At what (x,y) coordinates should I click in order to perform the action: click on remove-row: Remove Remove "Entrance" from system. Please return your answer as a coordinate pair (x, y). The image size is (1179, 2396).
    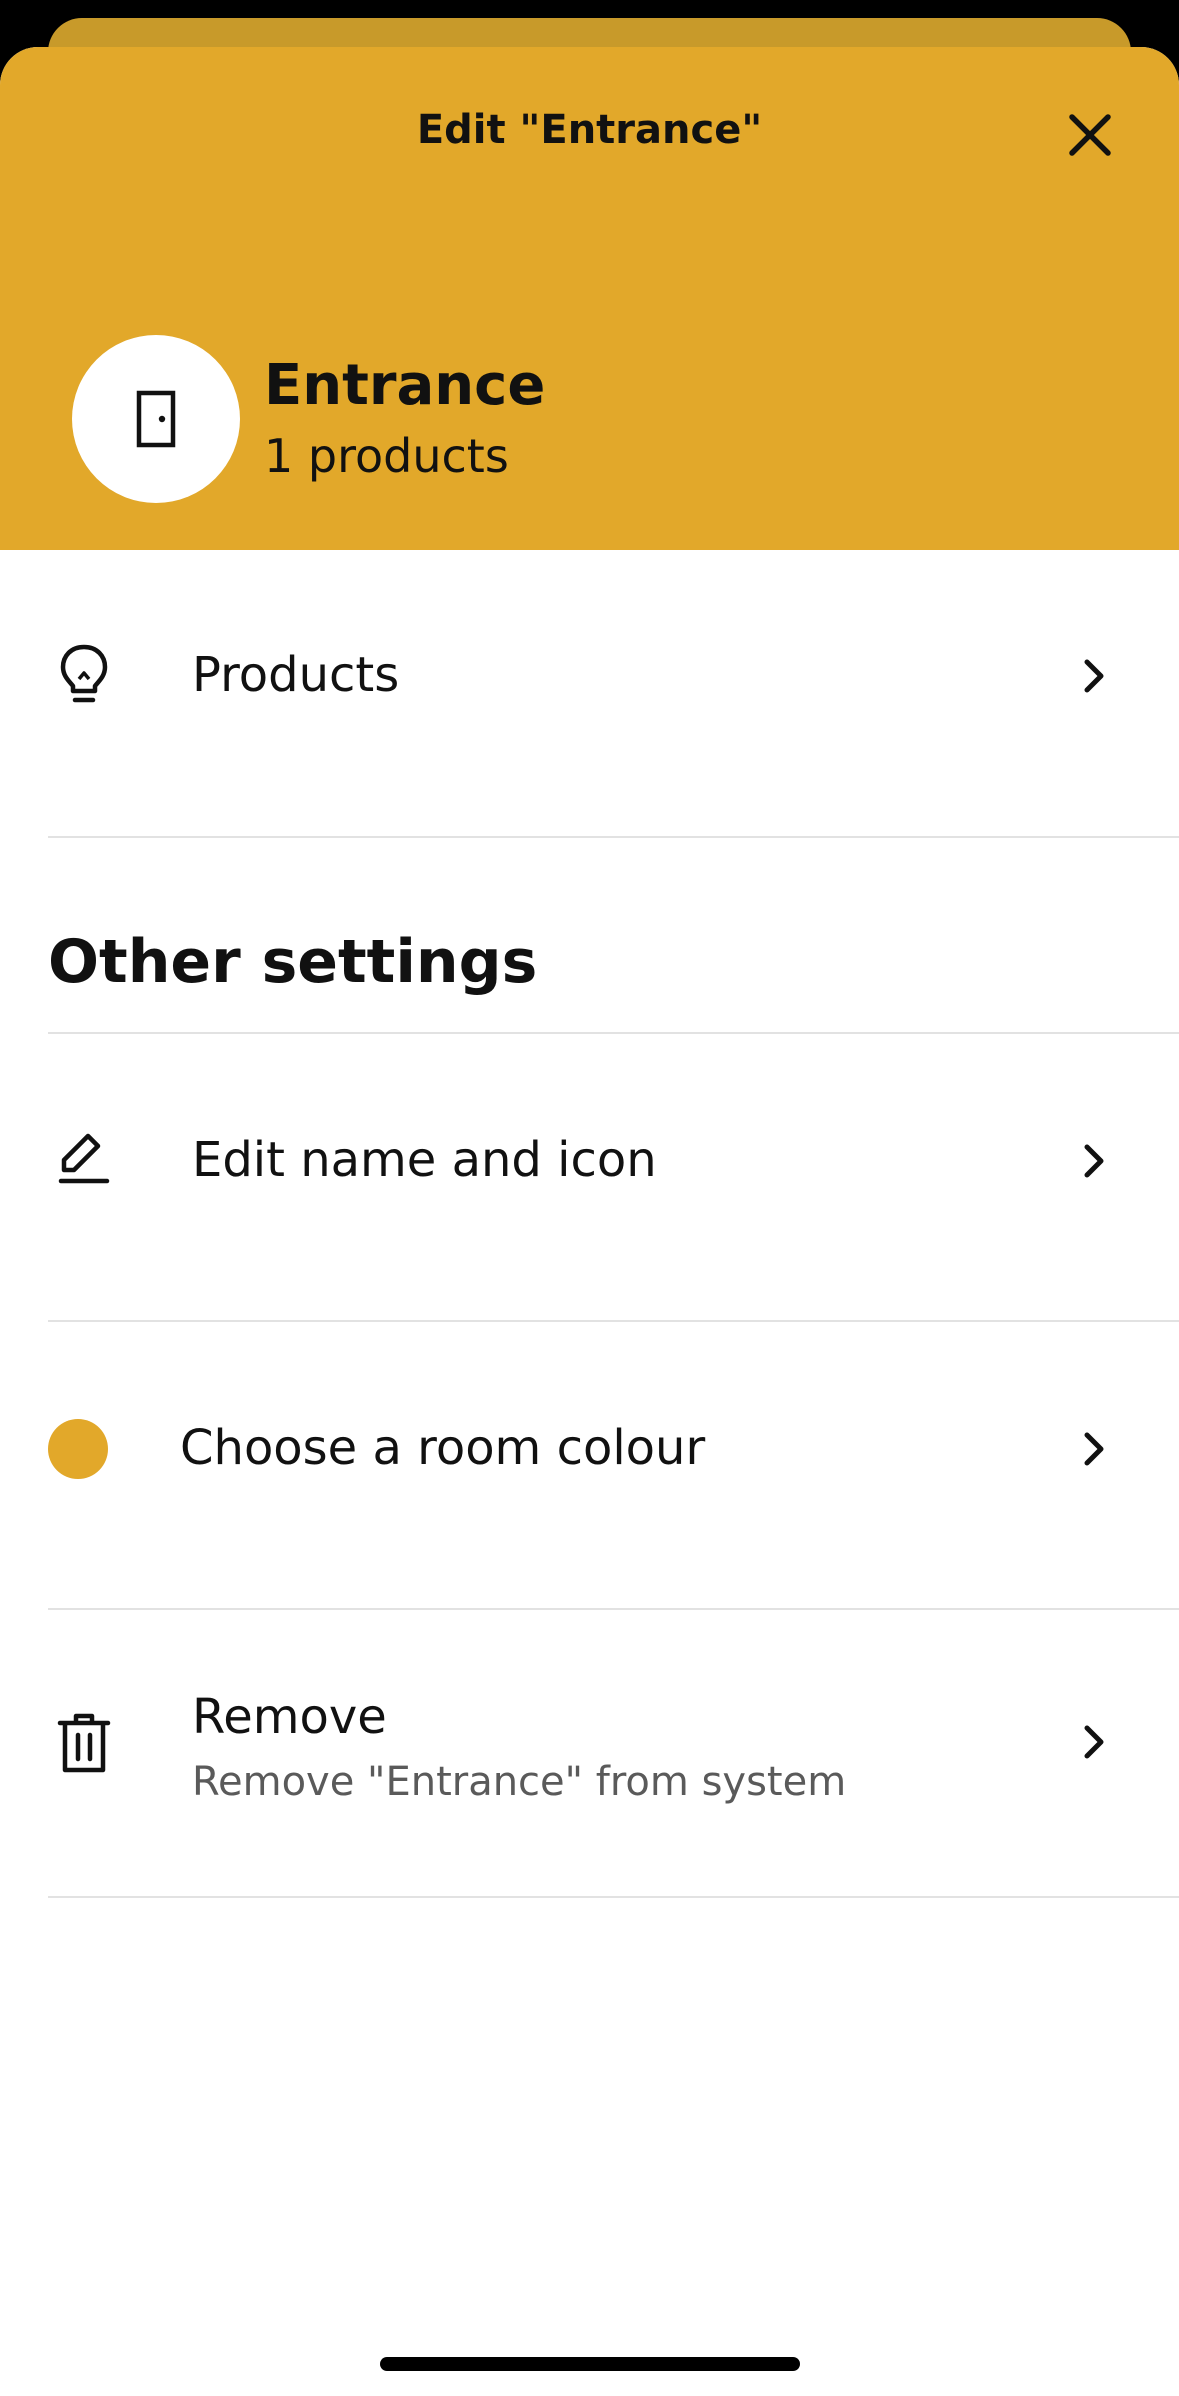
    Looking at the image, I should click on (589, 1742).